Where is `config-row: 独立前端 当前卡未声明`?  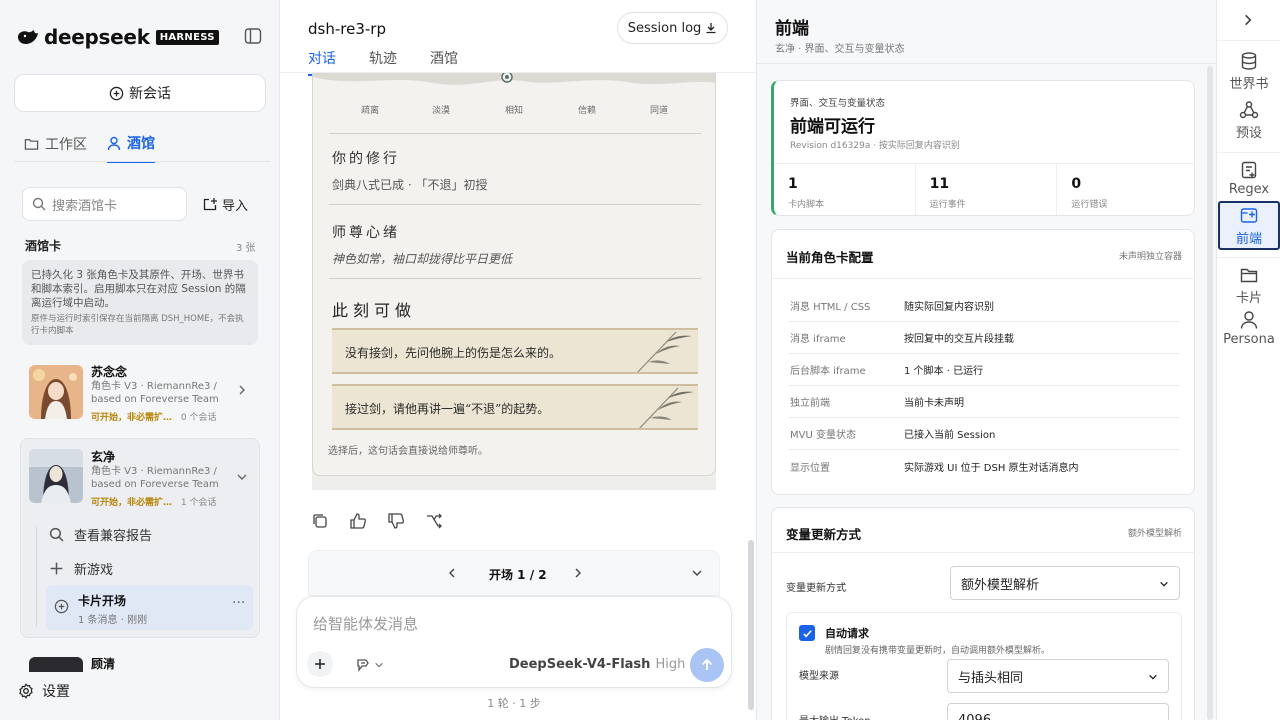
config-row: 独立前端 当前卡未声明 is located at coordinates (984, 402).